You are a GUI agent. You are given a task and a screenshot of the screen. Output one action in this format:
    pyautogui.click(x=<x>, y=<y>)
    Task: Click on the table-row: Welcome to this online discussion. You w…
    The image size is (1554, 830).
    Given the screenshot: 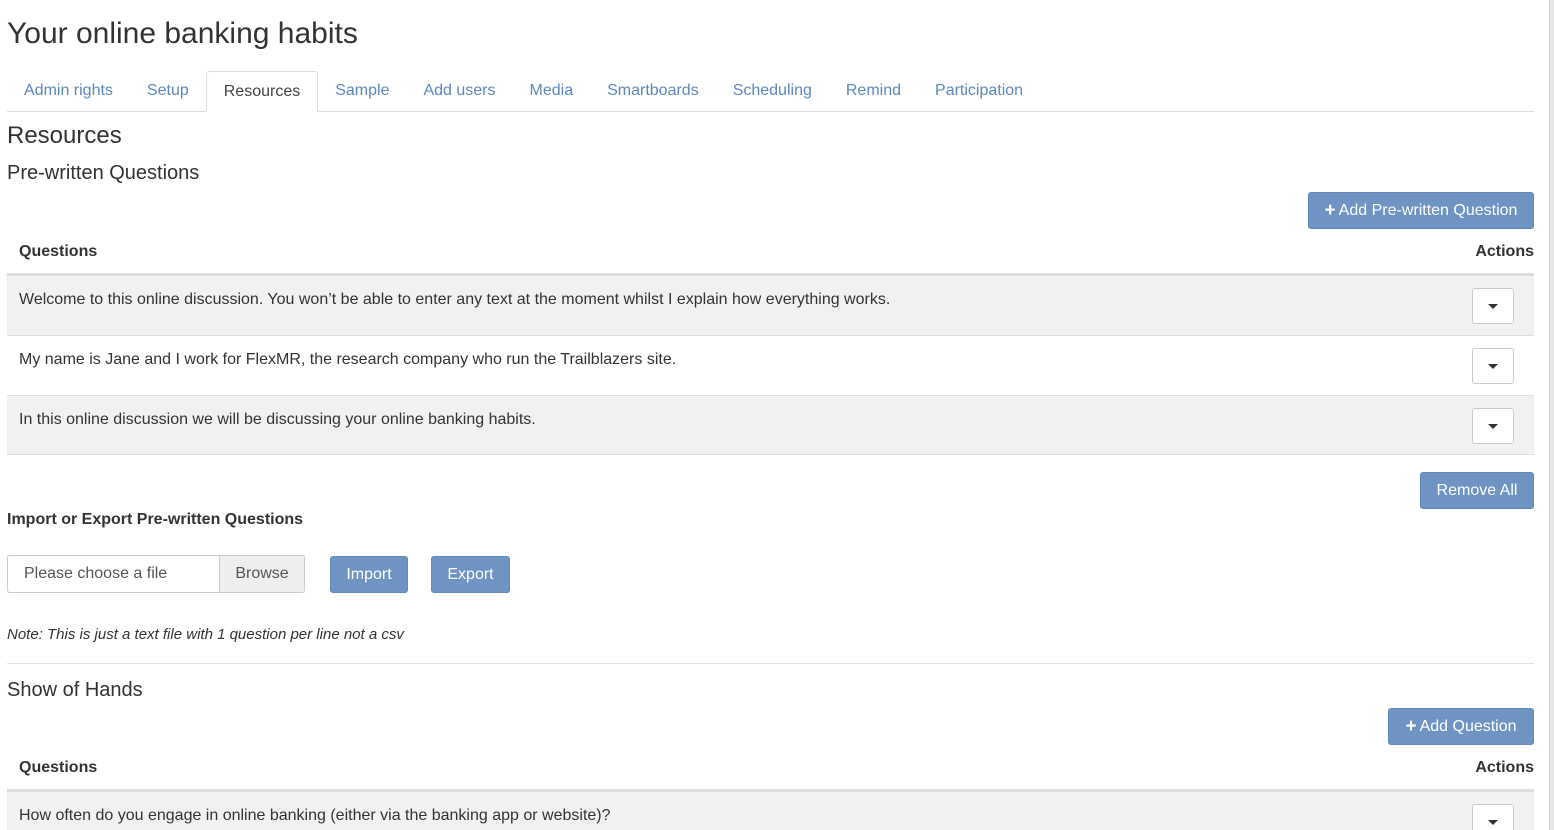 What is the action you would take?
    pyautogui.click(x=770, y=305)
    